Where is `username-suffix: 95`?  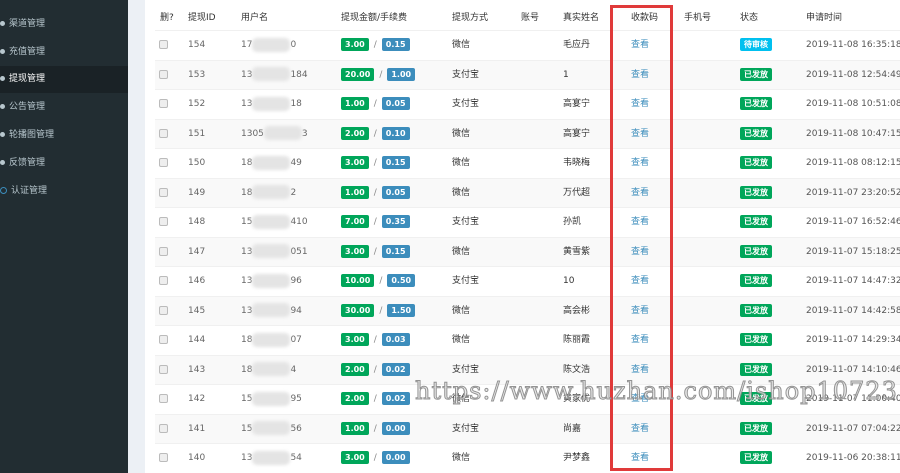
username-suffix: 95 is located at coordinates (296, 399).